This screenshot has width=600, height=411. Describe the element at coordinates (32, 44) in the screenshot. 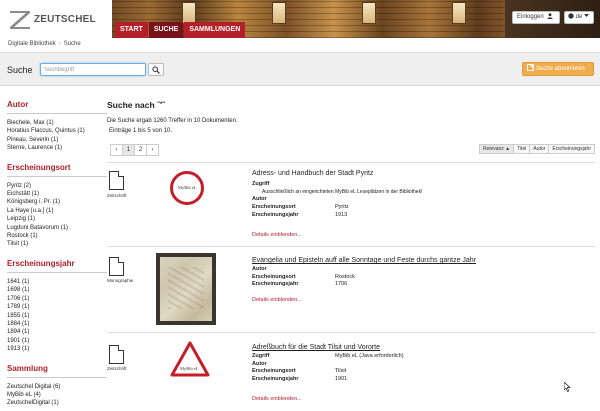

I see `breadcrumb-root: Digitale Bibliothek` at that location.